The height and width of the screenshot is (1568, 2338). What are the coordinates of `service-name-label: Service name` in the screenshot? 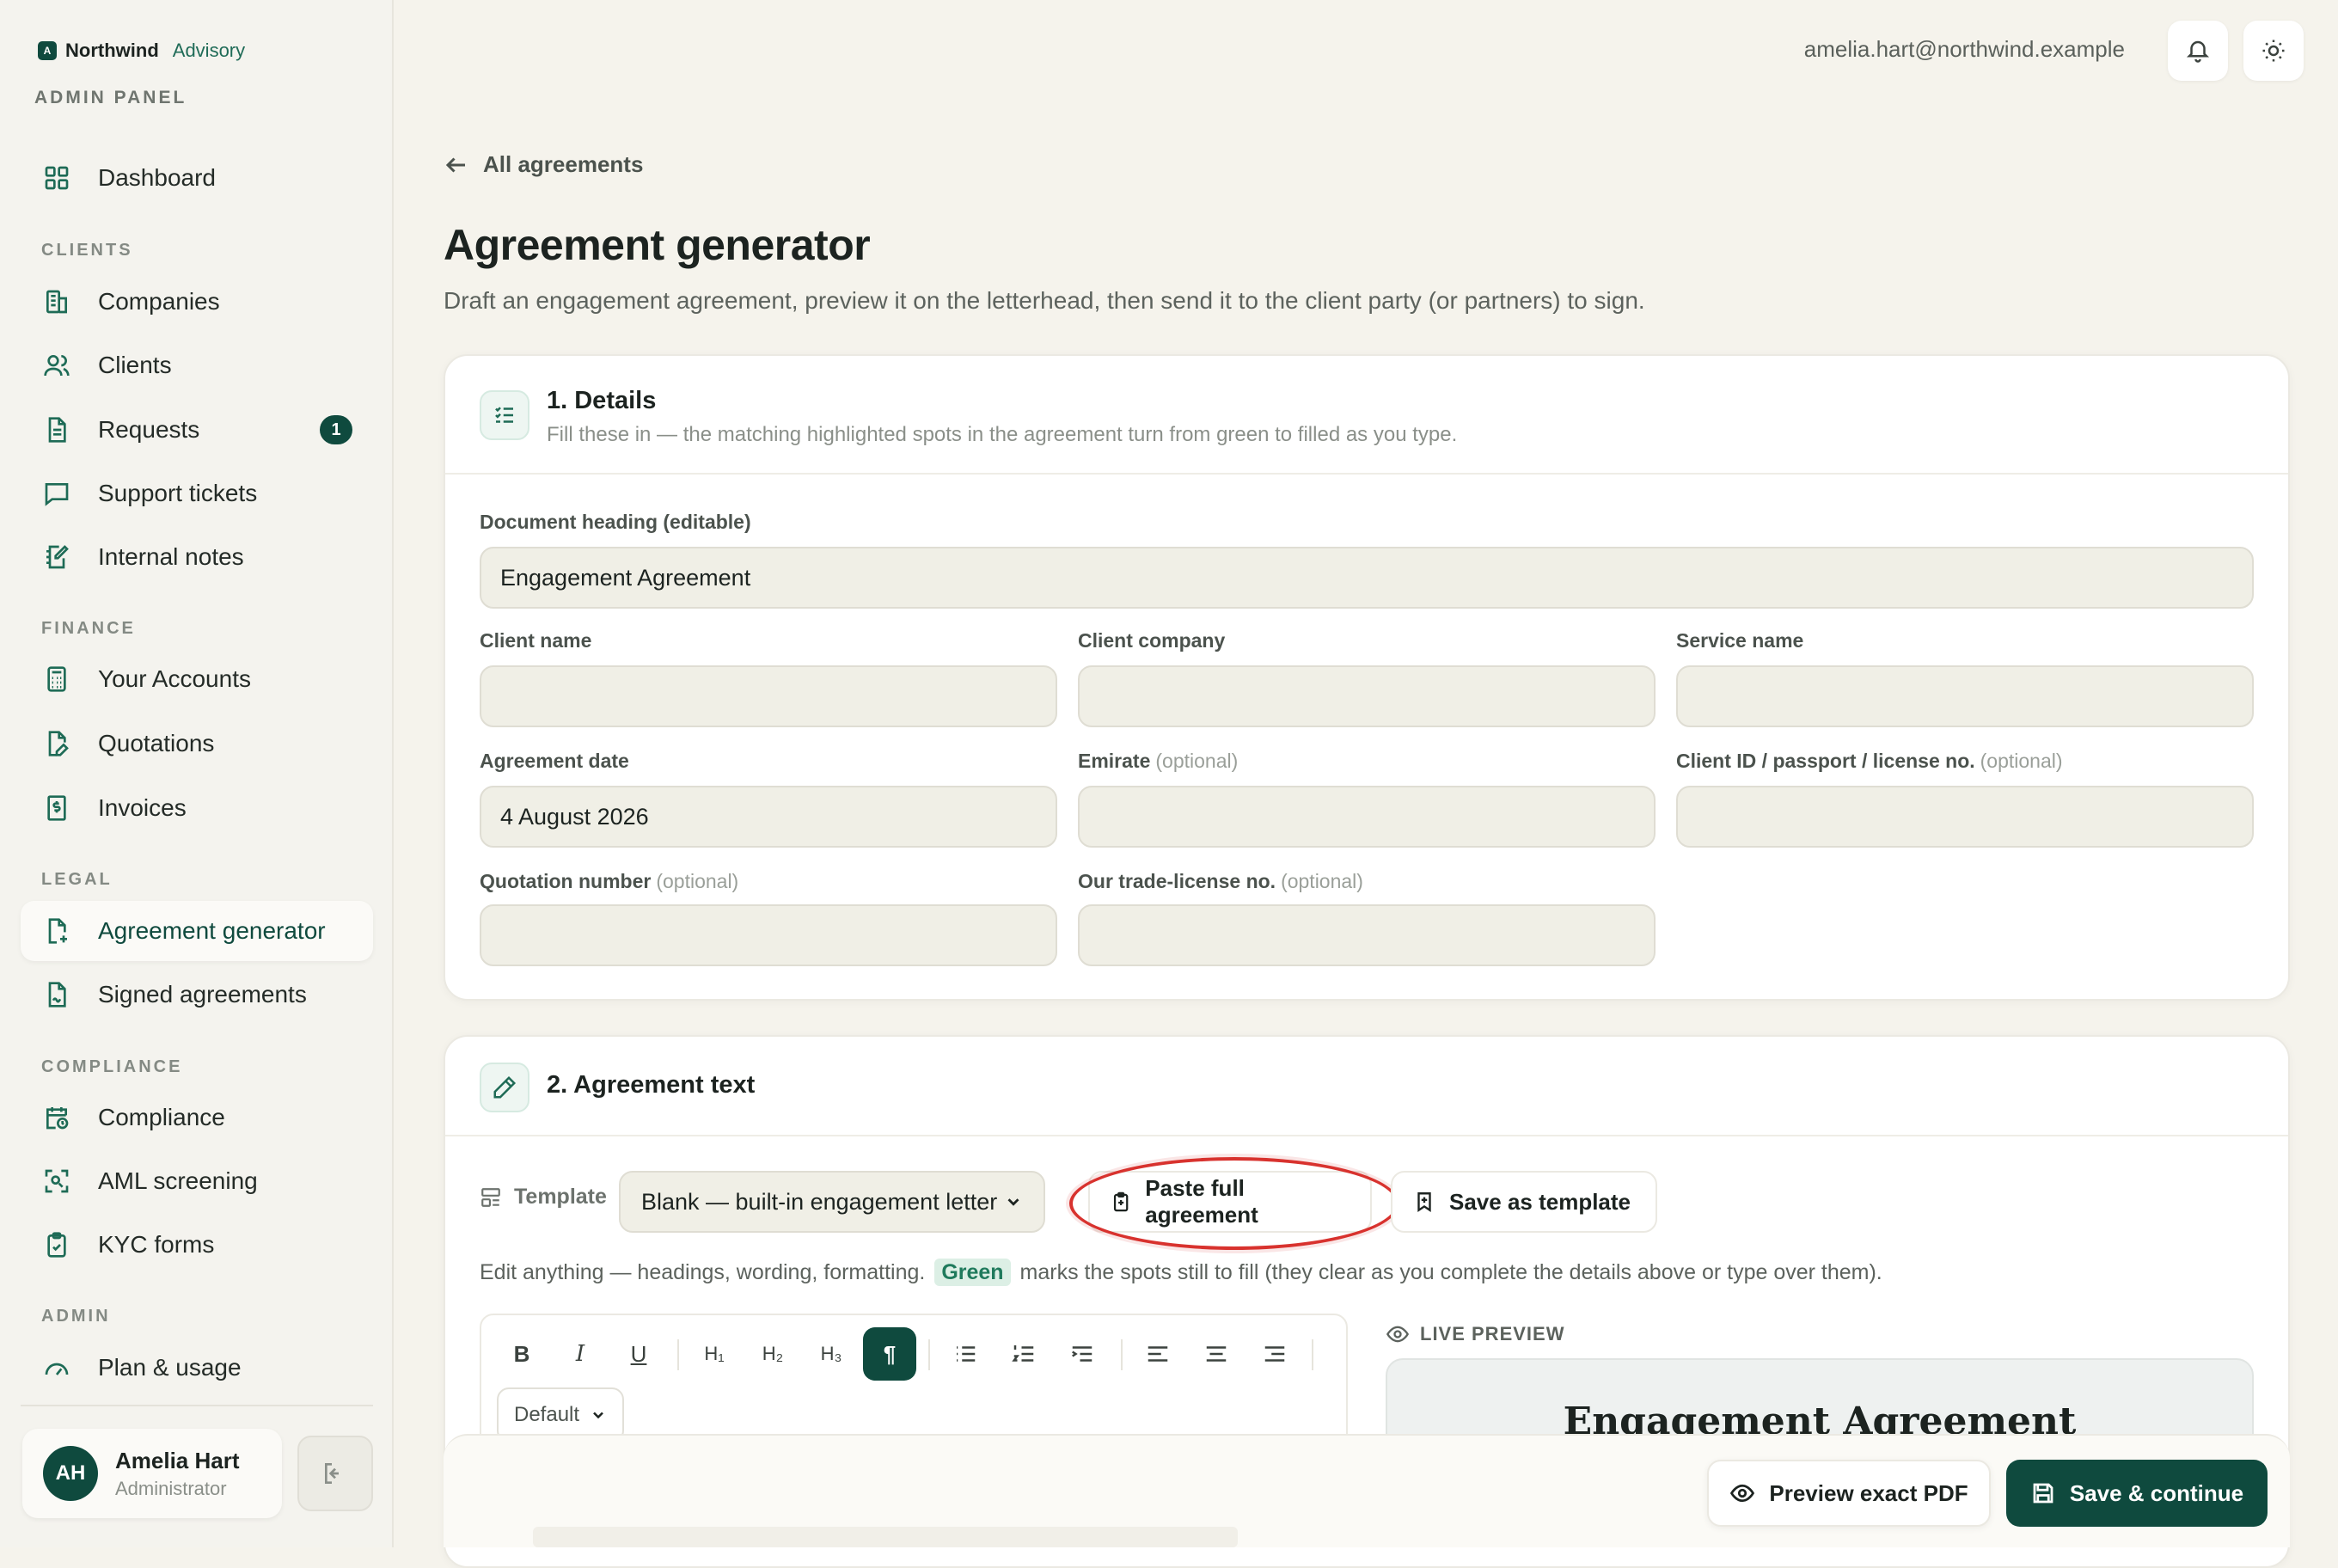 It's located at (1740, 640).